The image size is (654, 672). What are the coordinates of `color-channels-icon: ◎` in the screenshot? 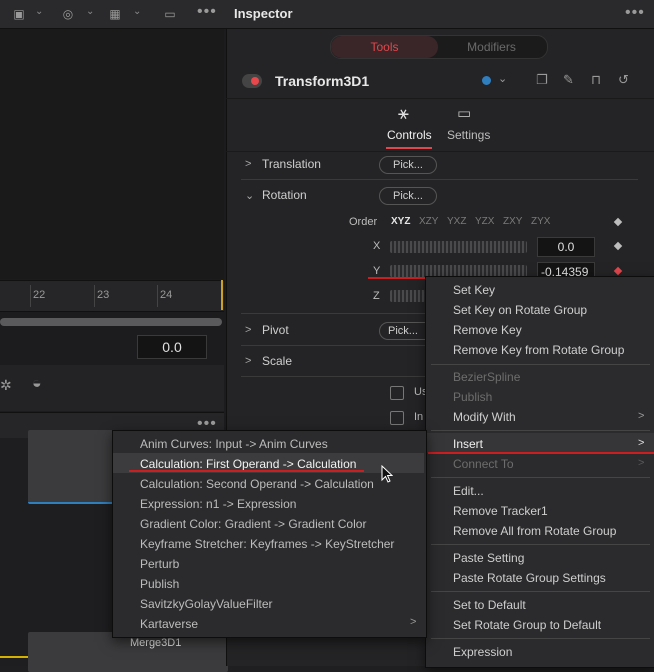 It's located at (68, 14).